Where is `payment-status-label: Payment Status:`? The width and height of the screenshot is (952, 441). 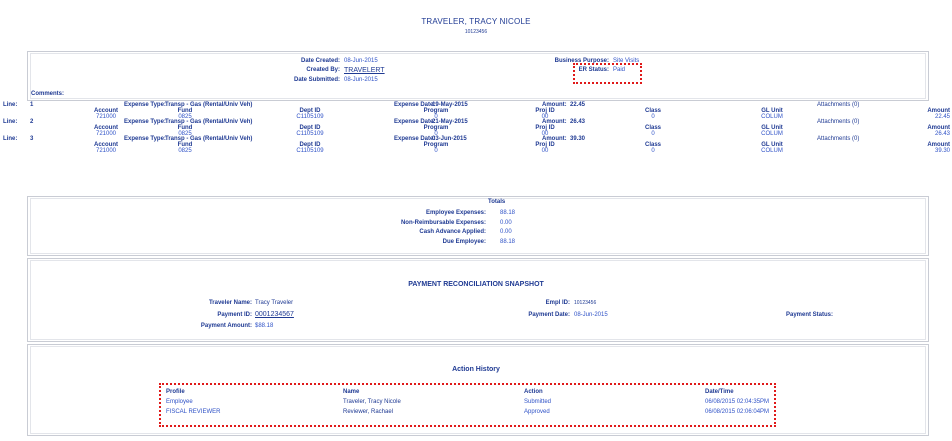 payment-status-label: Payment Status: is located at coordinates (810, 315).